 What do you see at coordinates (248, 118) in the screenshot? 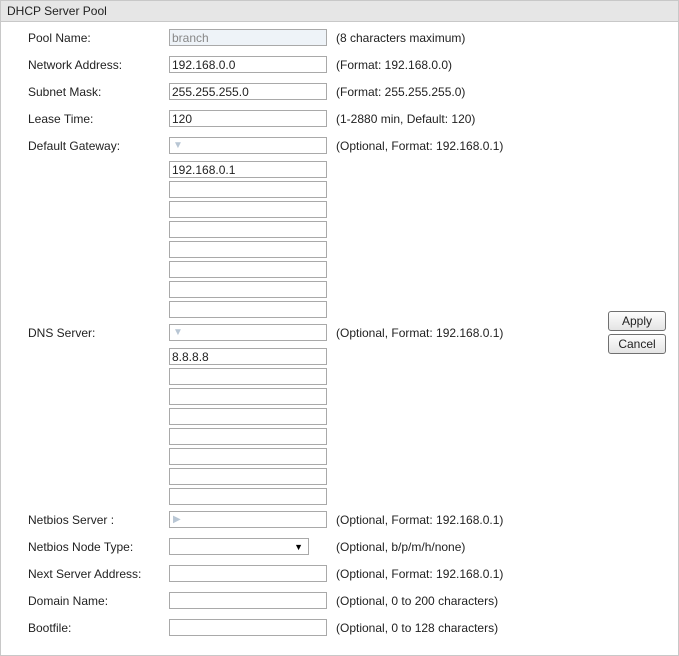
I see `lease-time-input` at bounding box center [248, 118].